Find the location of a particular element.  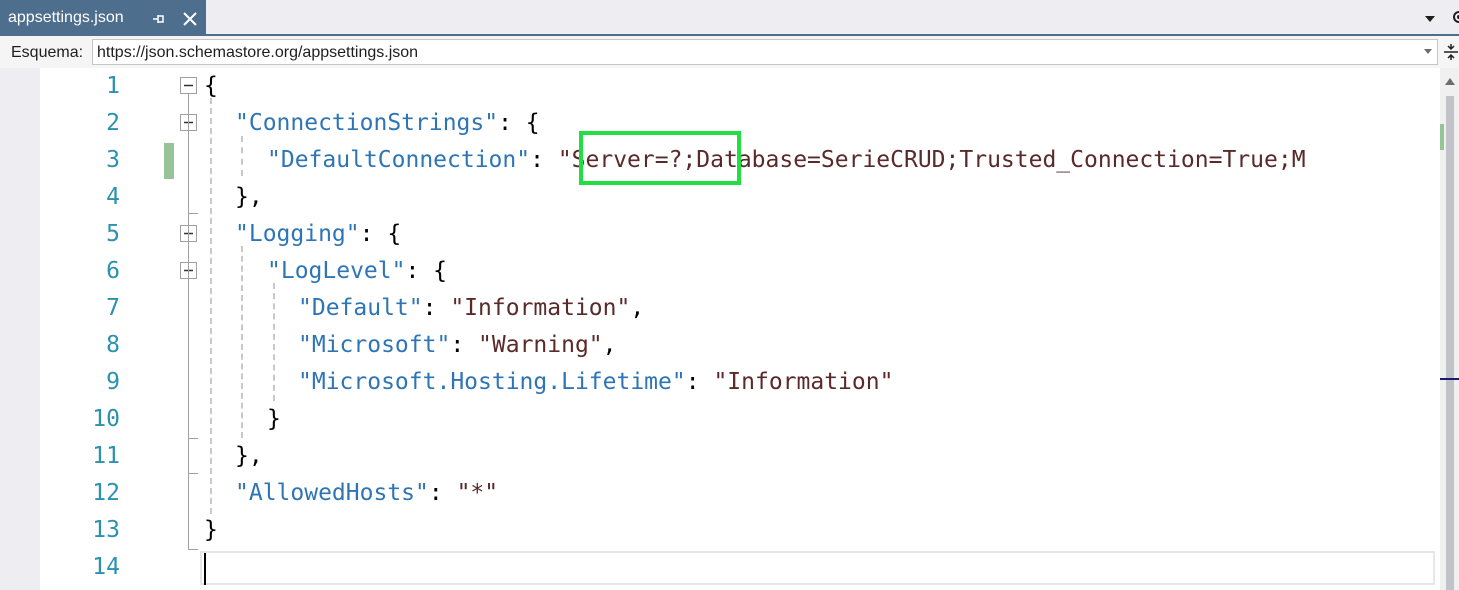

line-number: 11 is located at coordinates (106, 456).